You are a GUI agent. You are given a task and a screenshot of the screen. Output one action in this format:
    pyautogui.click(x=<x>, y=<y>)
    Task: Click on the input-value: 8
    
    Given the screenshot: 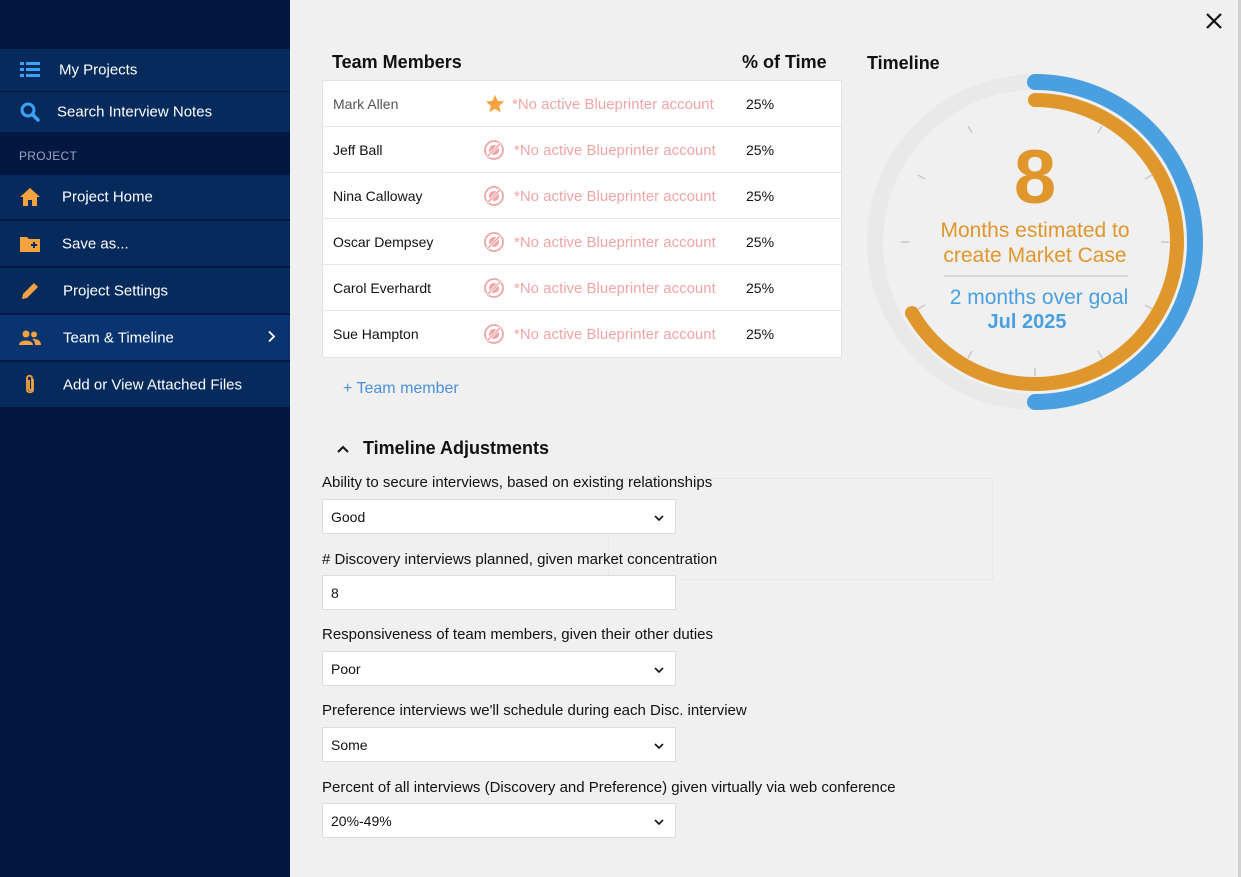 What is the action you would take?
    pyautogui.click(x=335, y=593)
    